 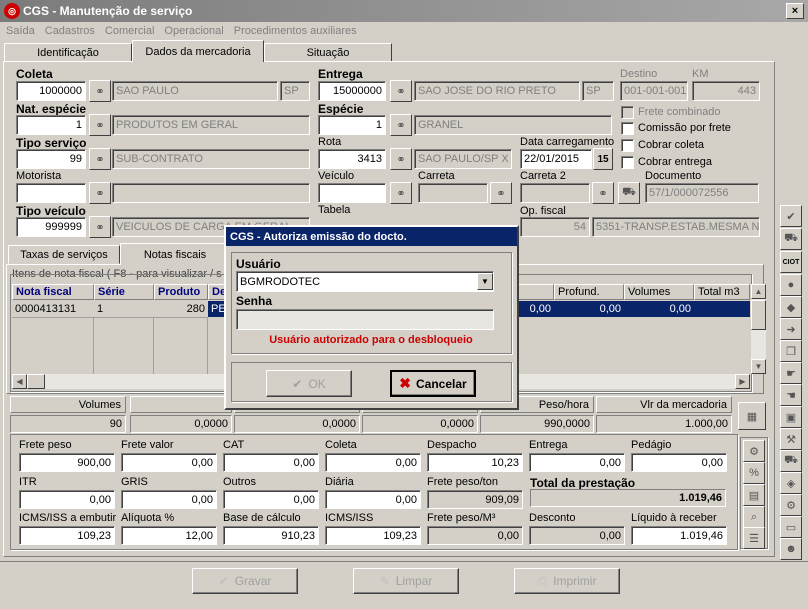 I want to click on scroll-down-icon: ▼, so click(x=758, y=366).